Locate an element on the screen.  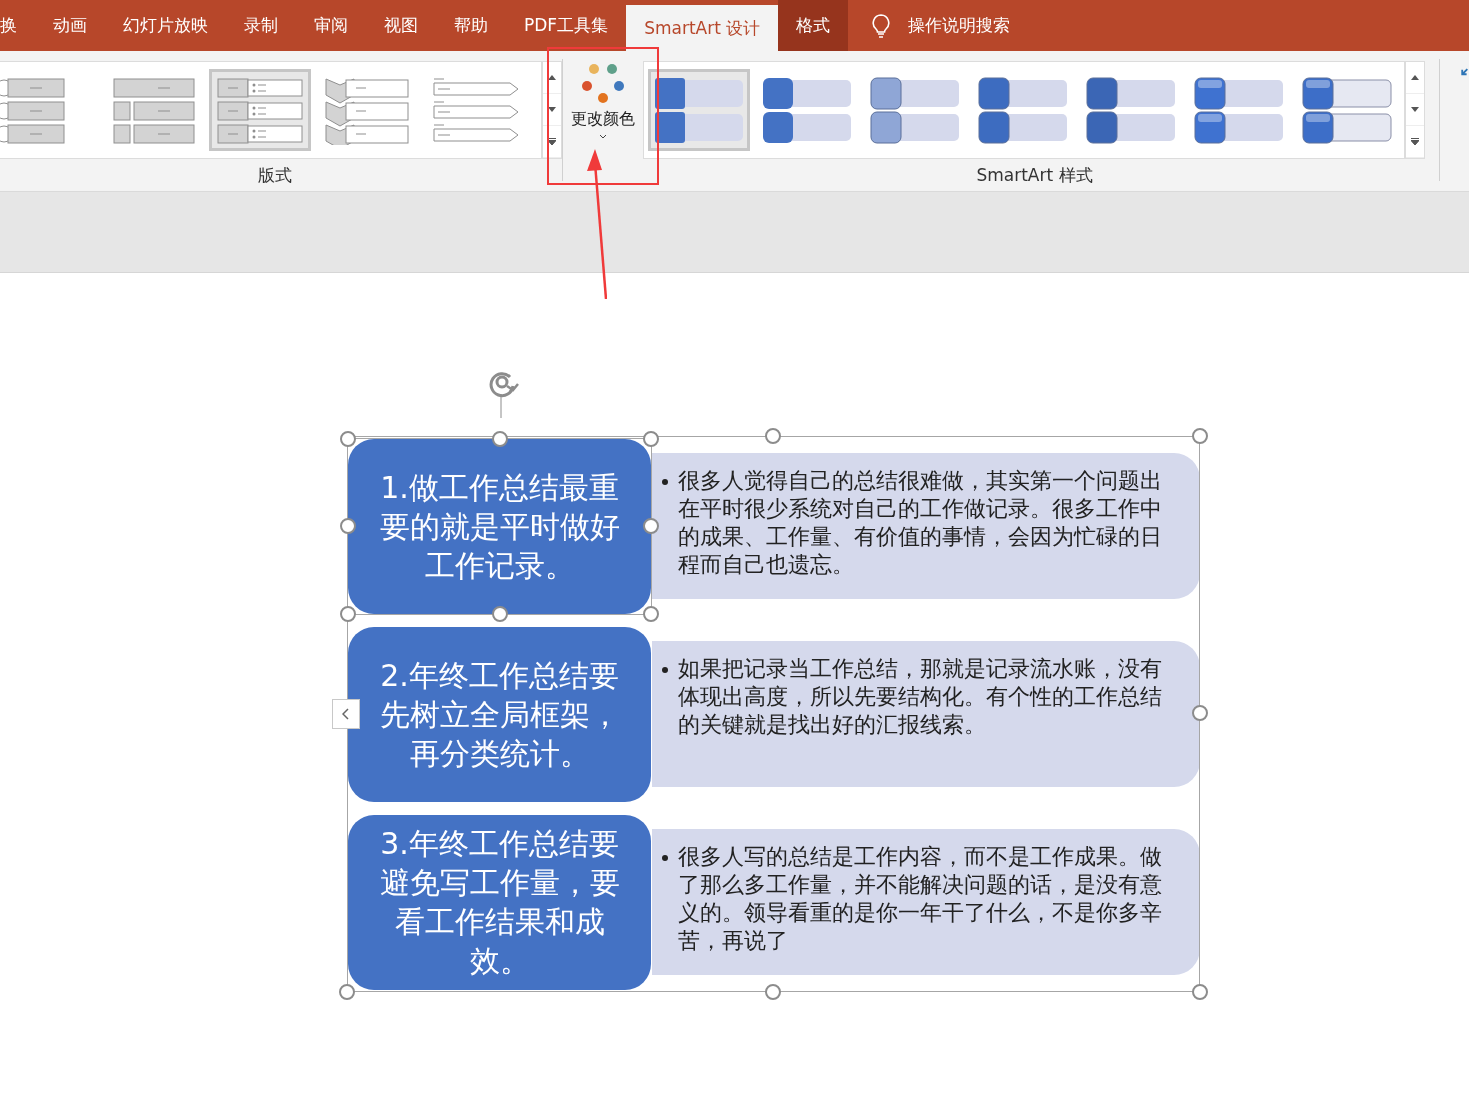
search-label: 操作说明搜索 is located at coordinates (959, 25).